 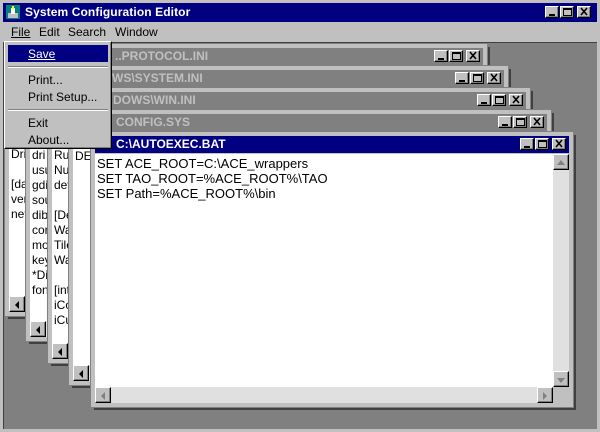 I want to click on window-config-sys-minimize-button, so click(x=505, y=122).